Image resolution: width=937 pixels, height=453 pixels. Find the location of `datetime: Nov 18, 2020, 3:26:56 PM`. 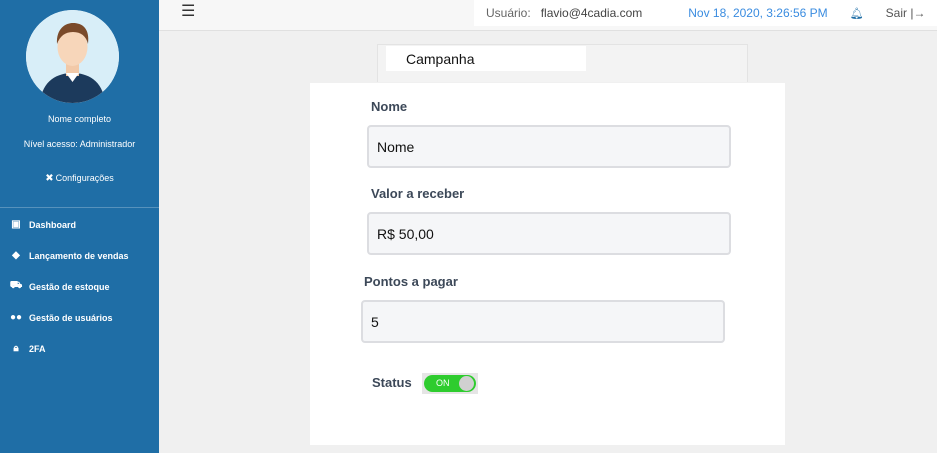

datetime: Nov 18, 2020, 3:26:56 PM is located at coordinates (758, 13).